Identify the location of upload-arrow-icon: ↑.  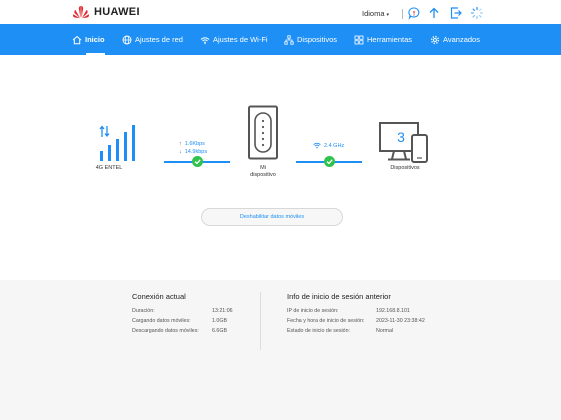
(180, 144).